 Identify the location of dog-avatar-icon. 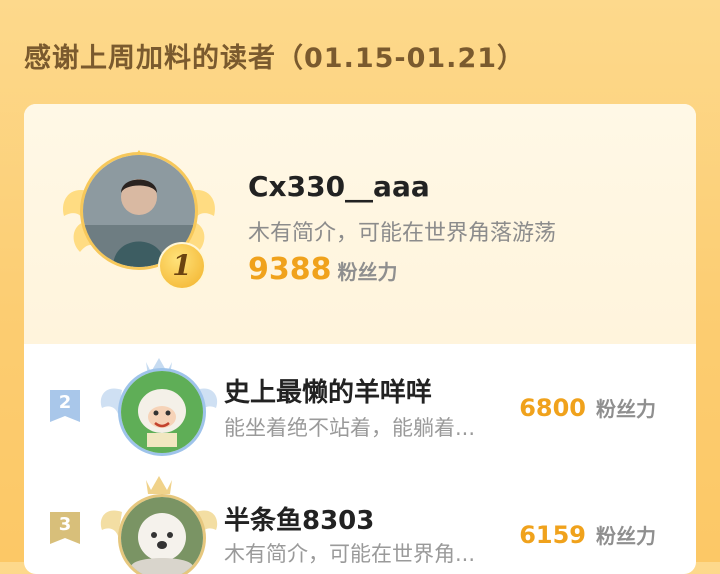
(162, 535).